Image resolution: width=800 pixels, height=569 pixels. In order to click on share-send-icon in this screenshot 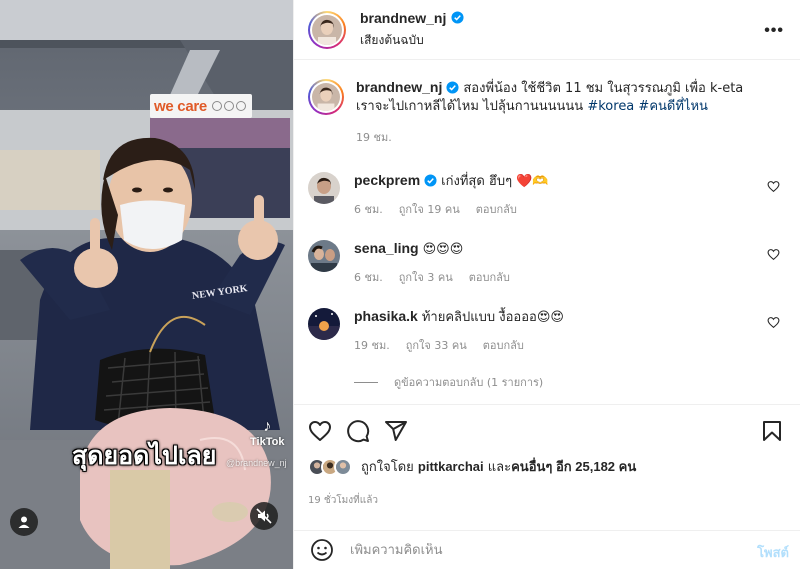, I will do `click(396, 431)`.